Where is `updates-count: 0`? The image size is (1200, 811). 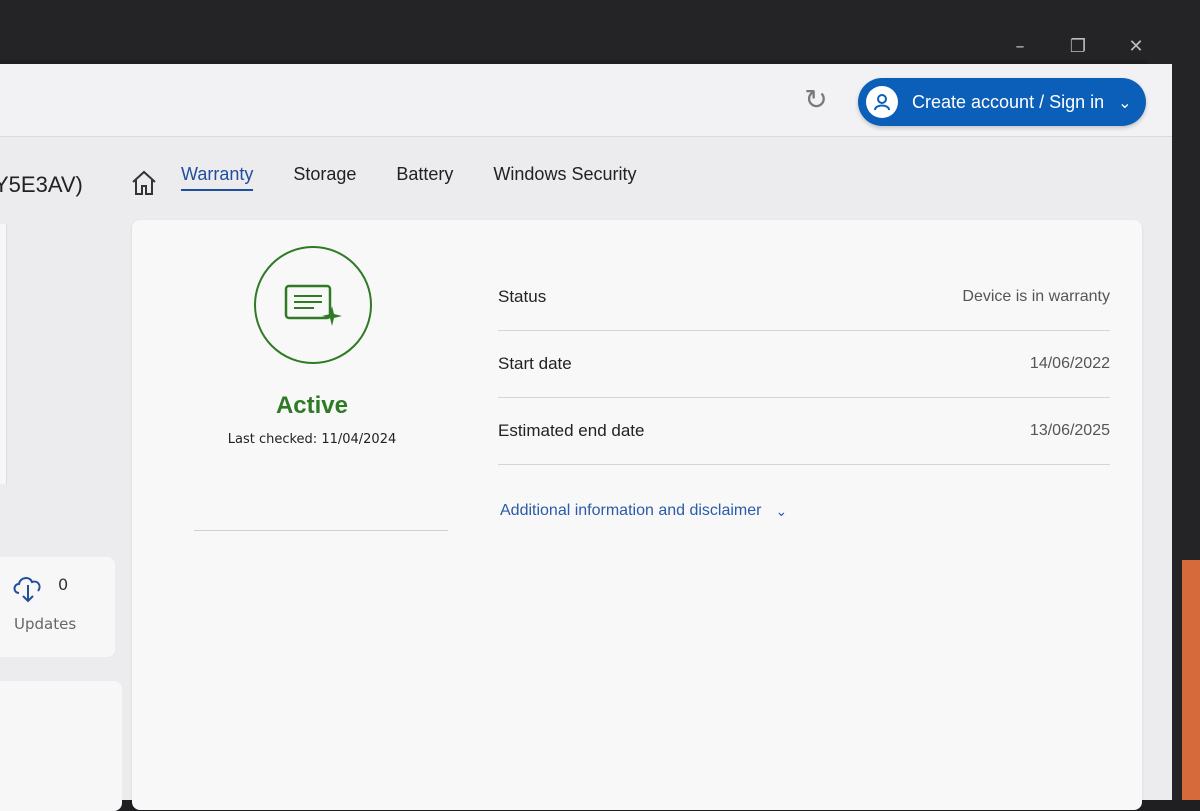
updates-count: 0 is located at coordinates (63, 584).